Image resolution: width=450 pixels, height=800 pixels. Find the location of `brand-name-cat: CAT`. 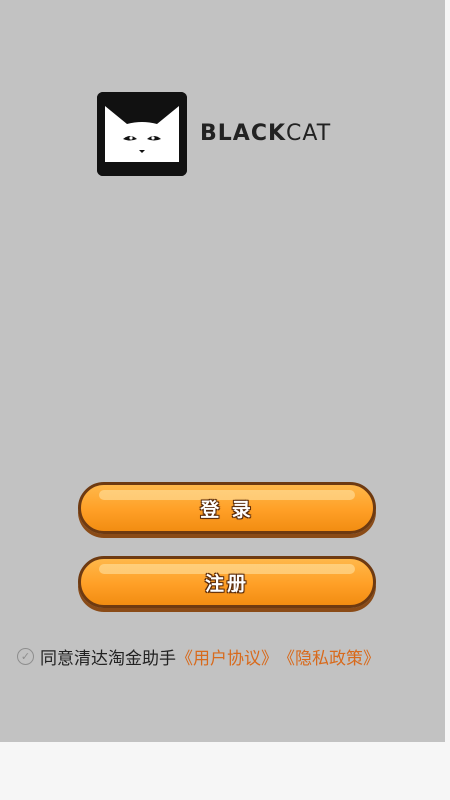

brand-name-cat: CAT is located at coordinates (309, 133).